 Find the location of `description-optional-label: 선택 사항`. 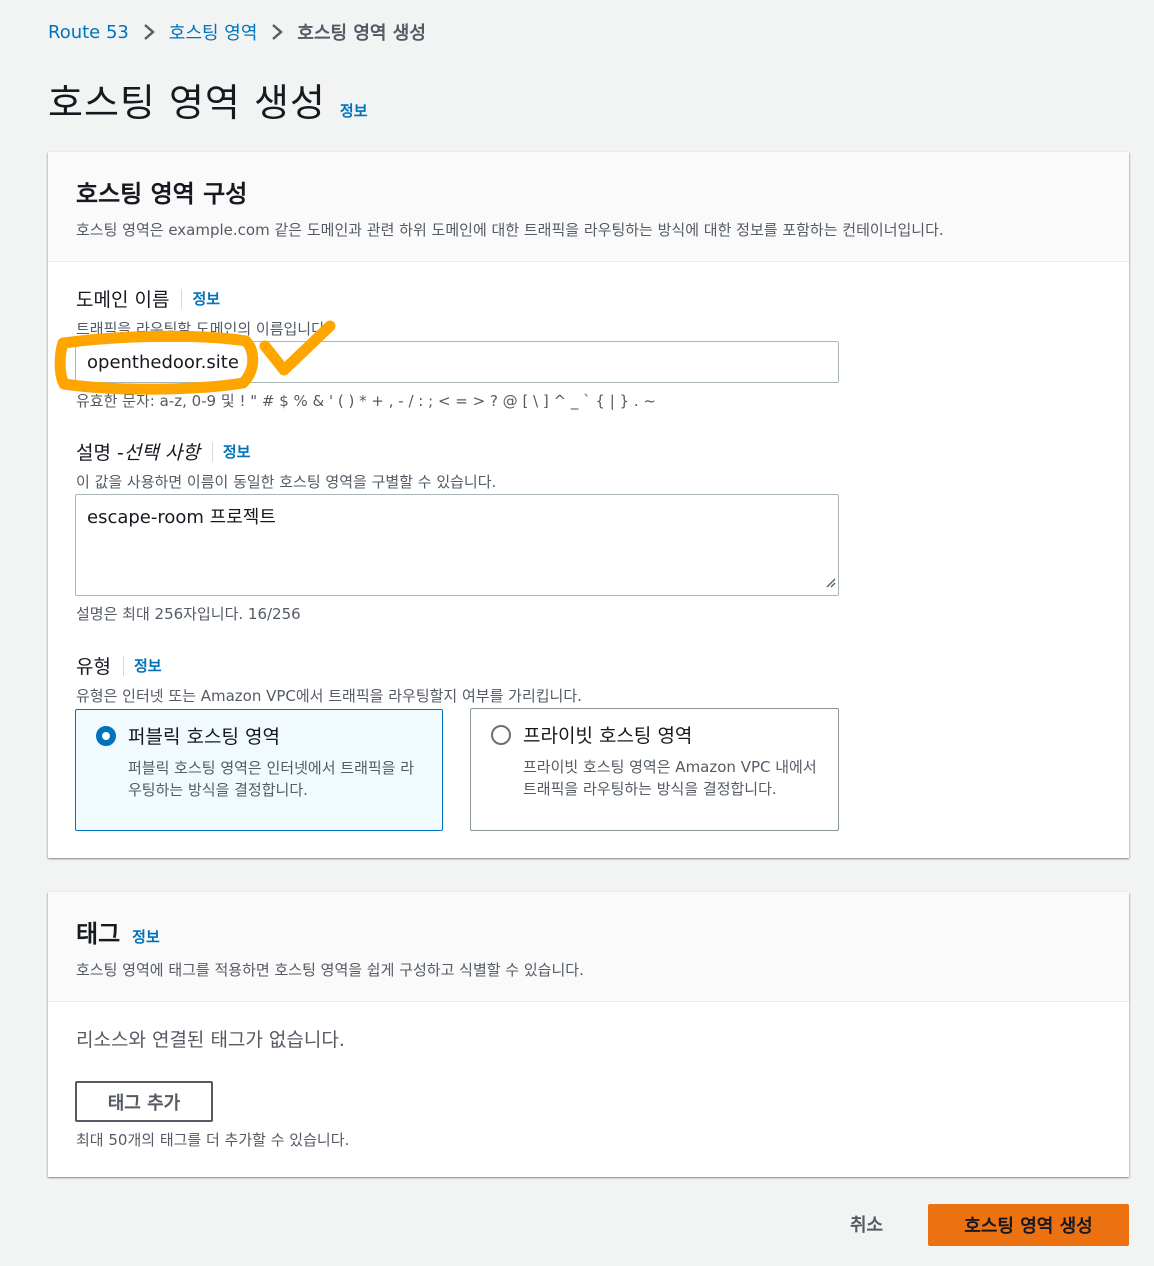

description-optional-label: 선택 사항 is located at coordinates (161, 453).